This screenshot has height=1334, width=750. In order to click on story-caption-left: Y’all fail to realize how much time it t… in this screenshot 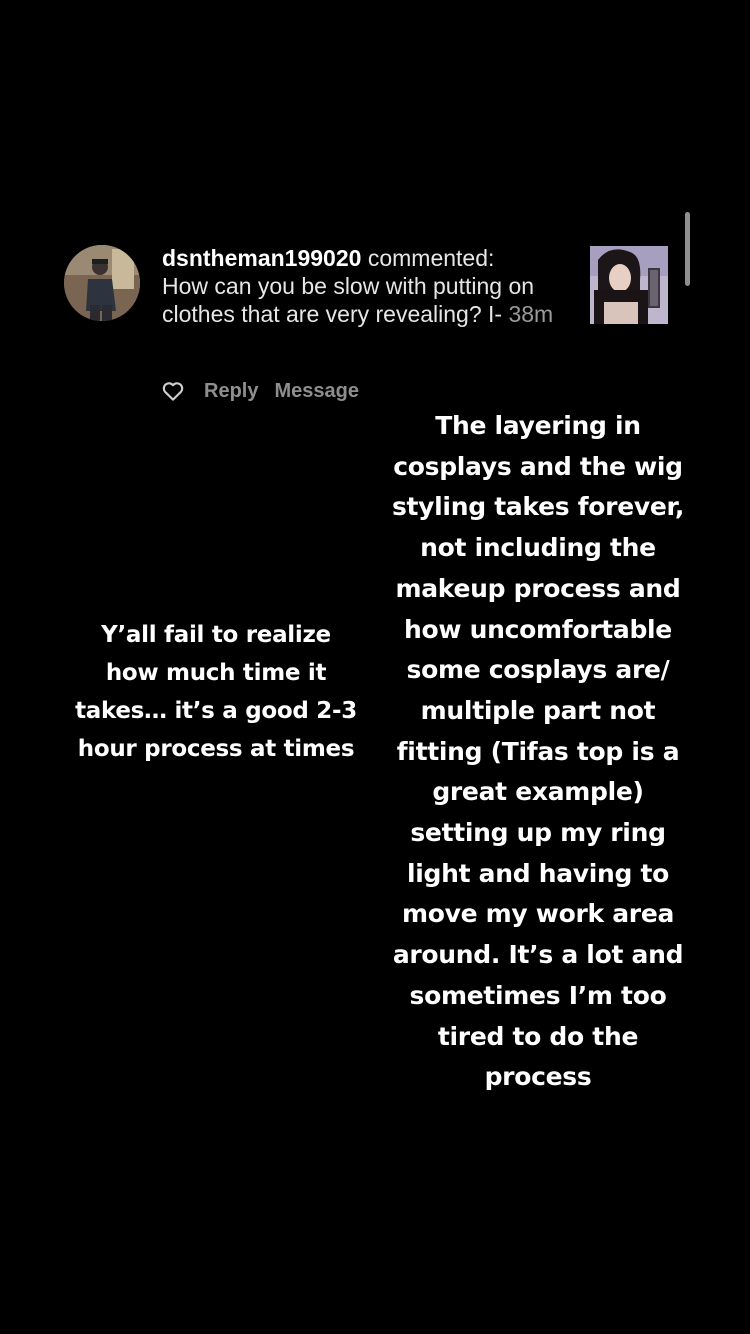, I will do `click(216, 692)`.